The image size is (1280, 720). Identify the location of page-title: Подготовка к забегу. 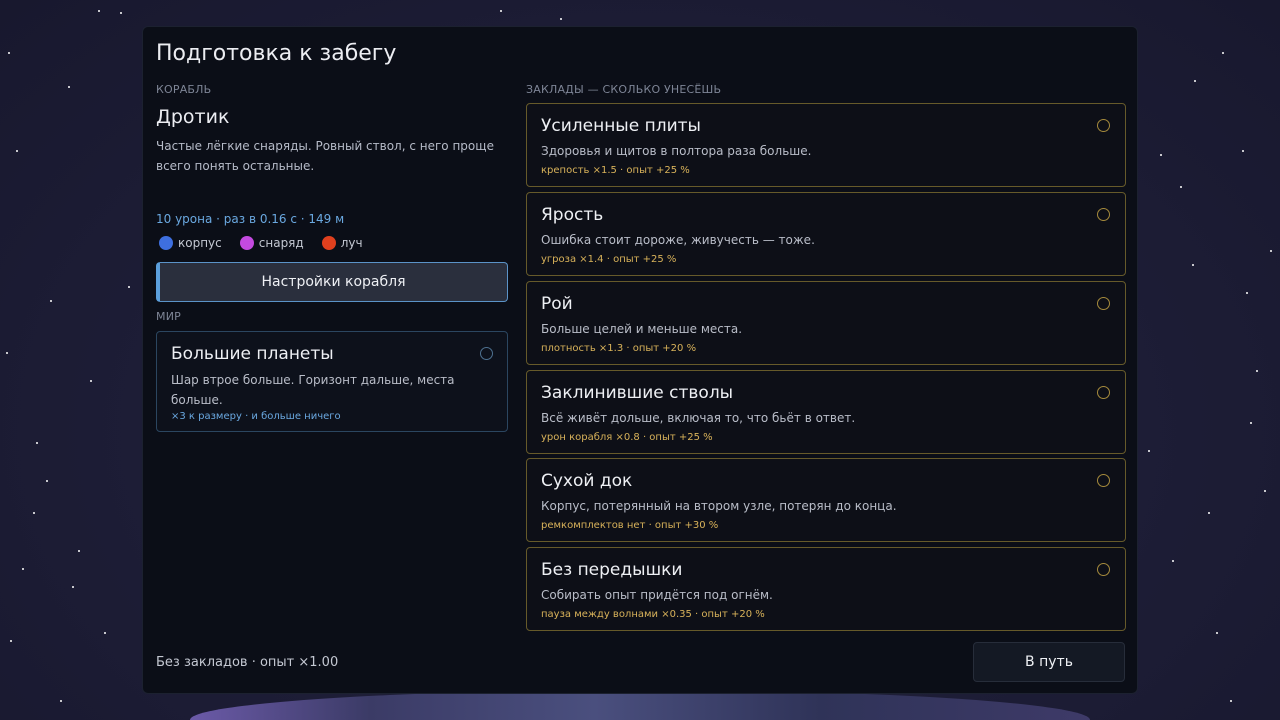
(276, 53).